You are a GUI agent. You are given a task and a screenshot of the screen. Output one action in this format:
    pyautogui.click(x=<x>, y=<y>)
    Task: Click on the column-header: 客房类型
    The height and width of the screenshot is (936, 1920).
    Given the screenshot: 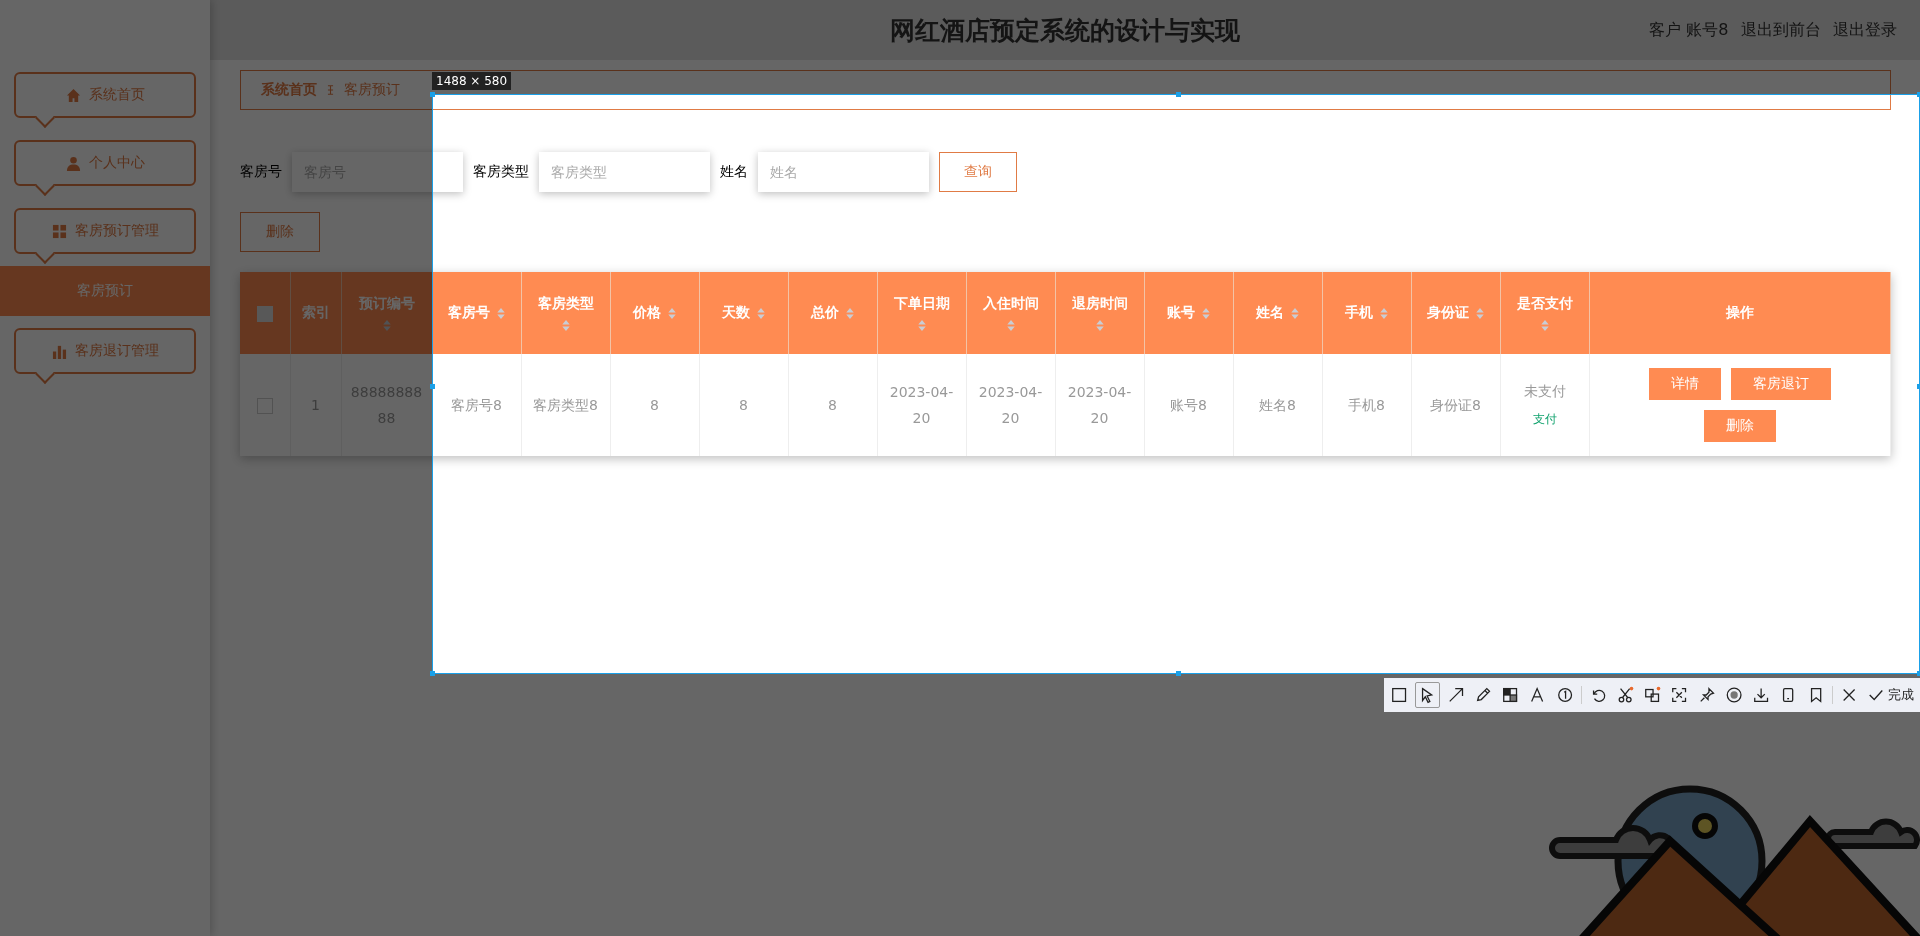 What is the action you would take?
    pyautogui.click(x=565, y=313)
    